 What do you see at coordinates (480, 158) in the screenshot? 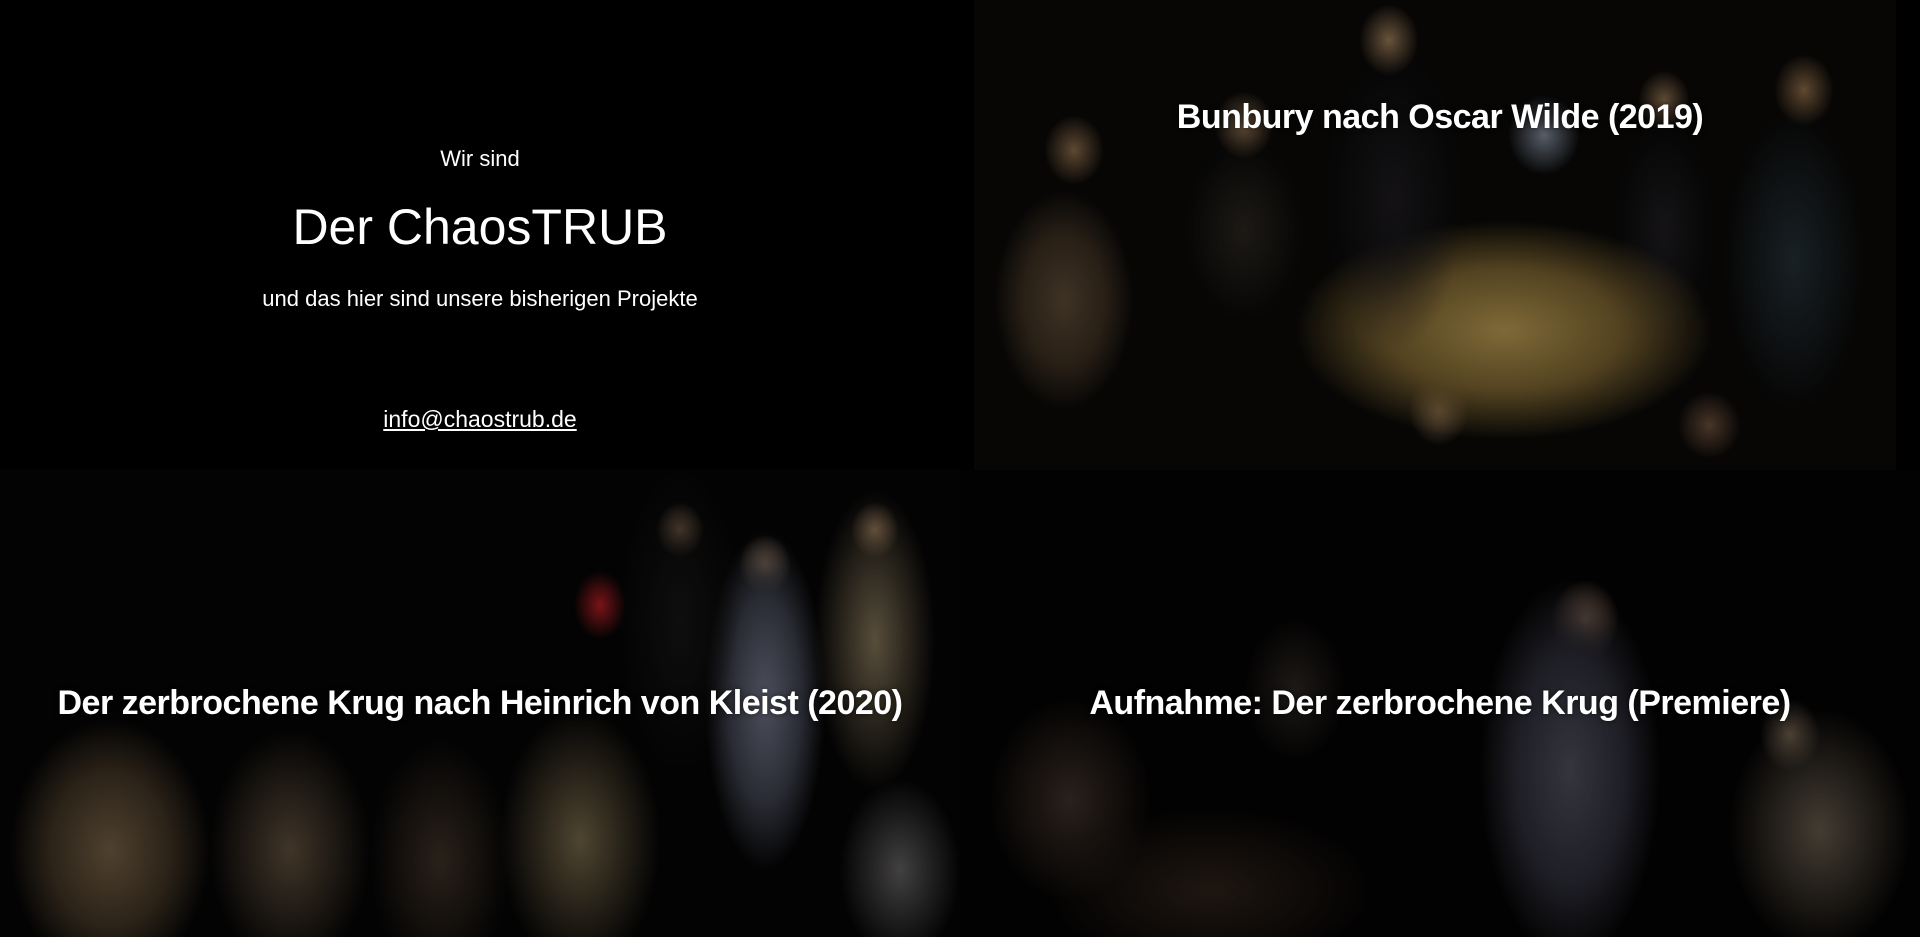
I see `intro-pre-title: Wir sind` at bounding box center [480, 158].